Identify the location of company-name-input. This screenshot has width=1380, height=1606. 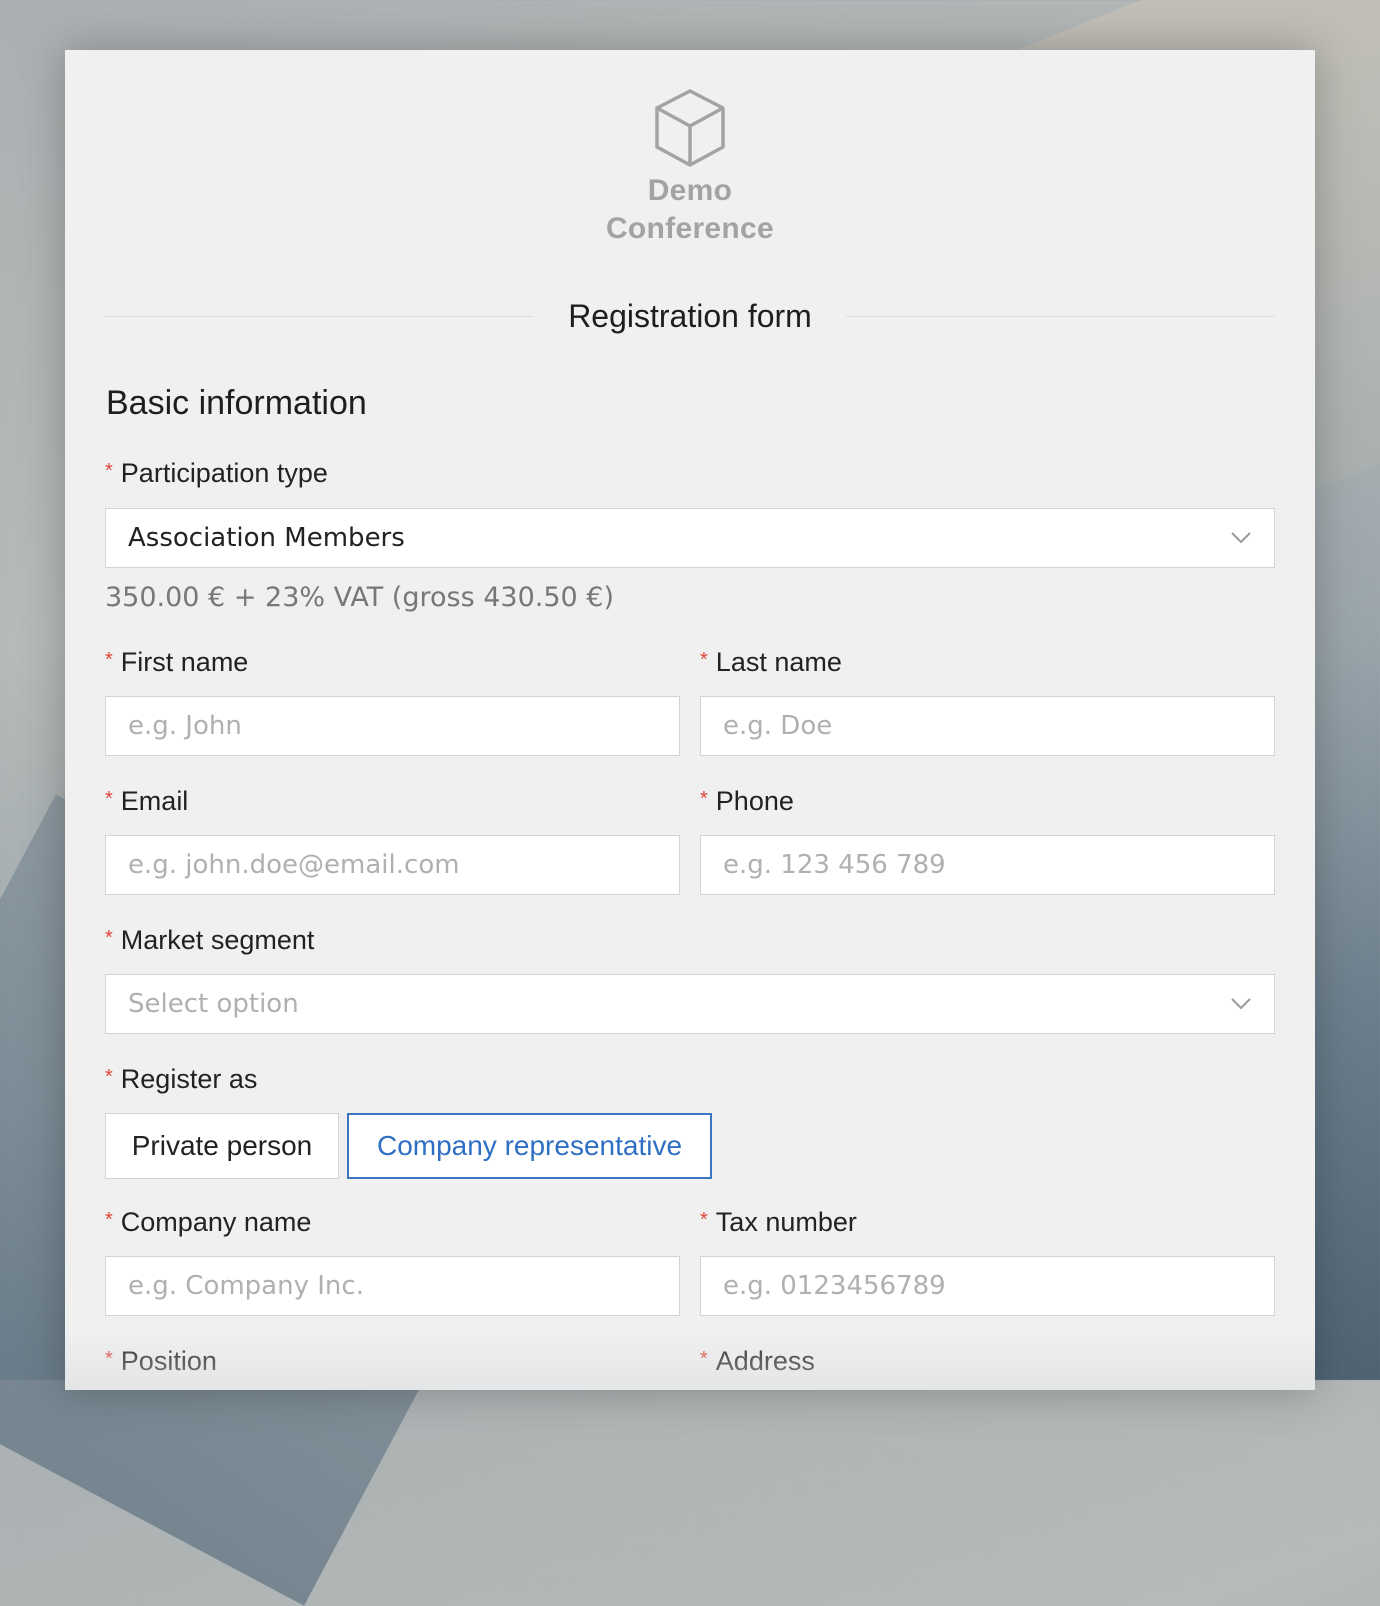
(392, 1286).